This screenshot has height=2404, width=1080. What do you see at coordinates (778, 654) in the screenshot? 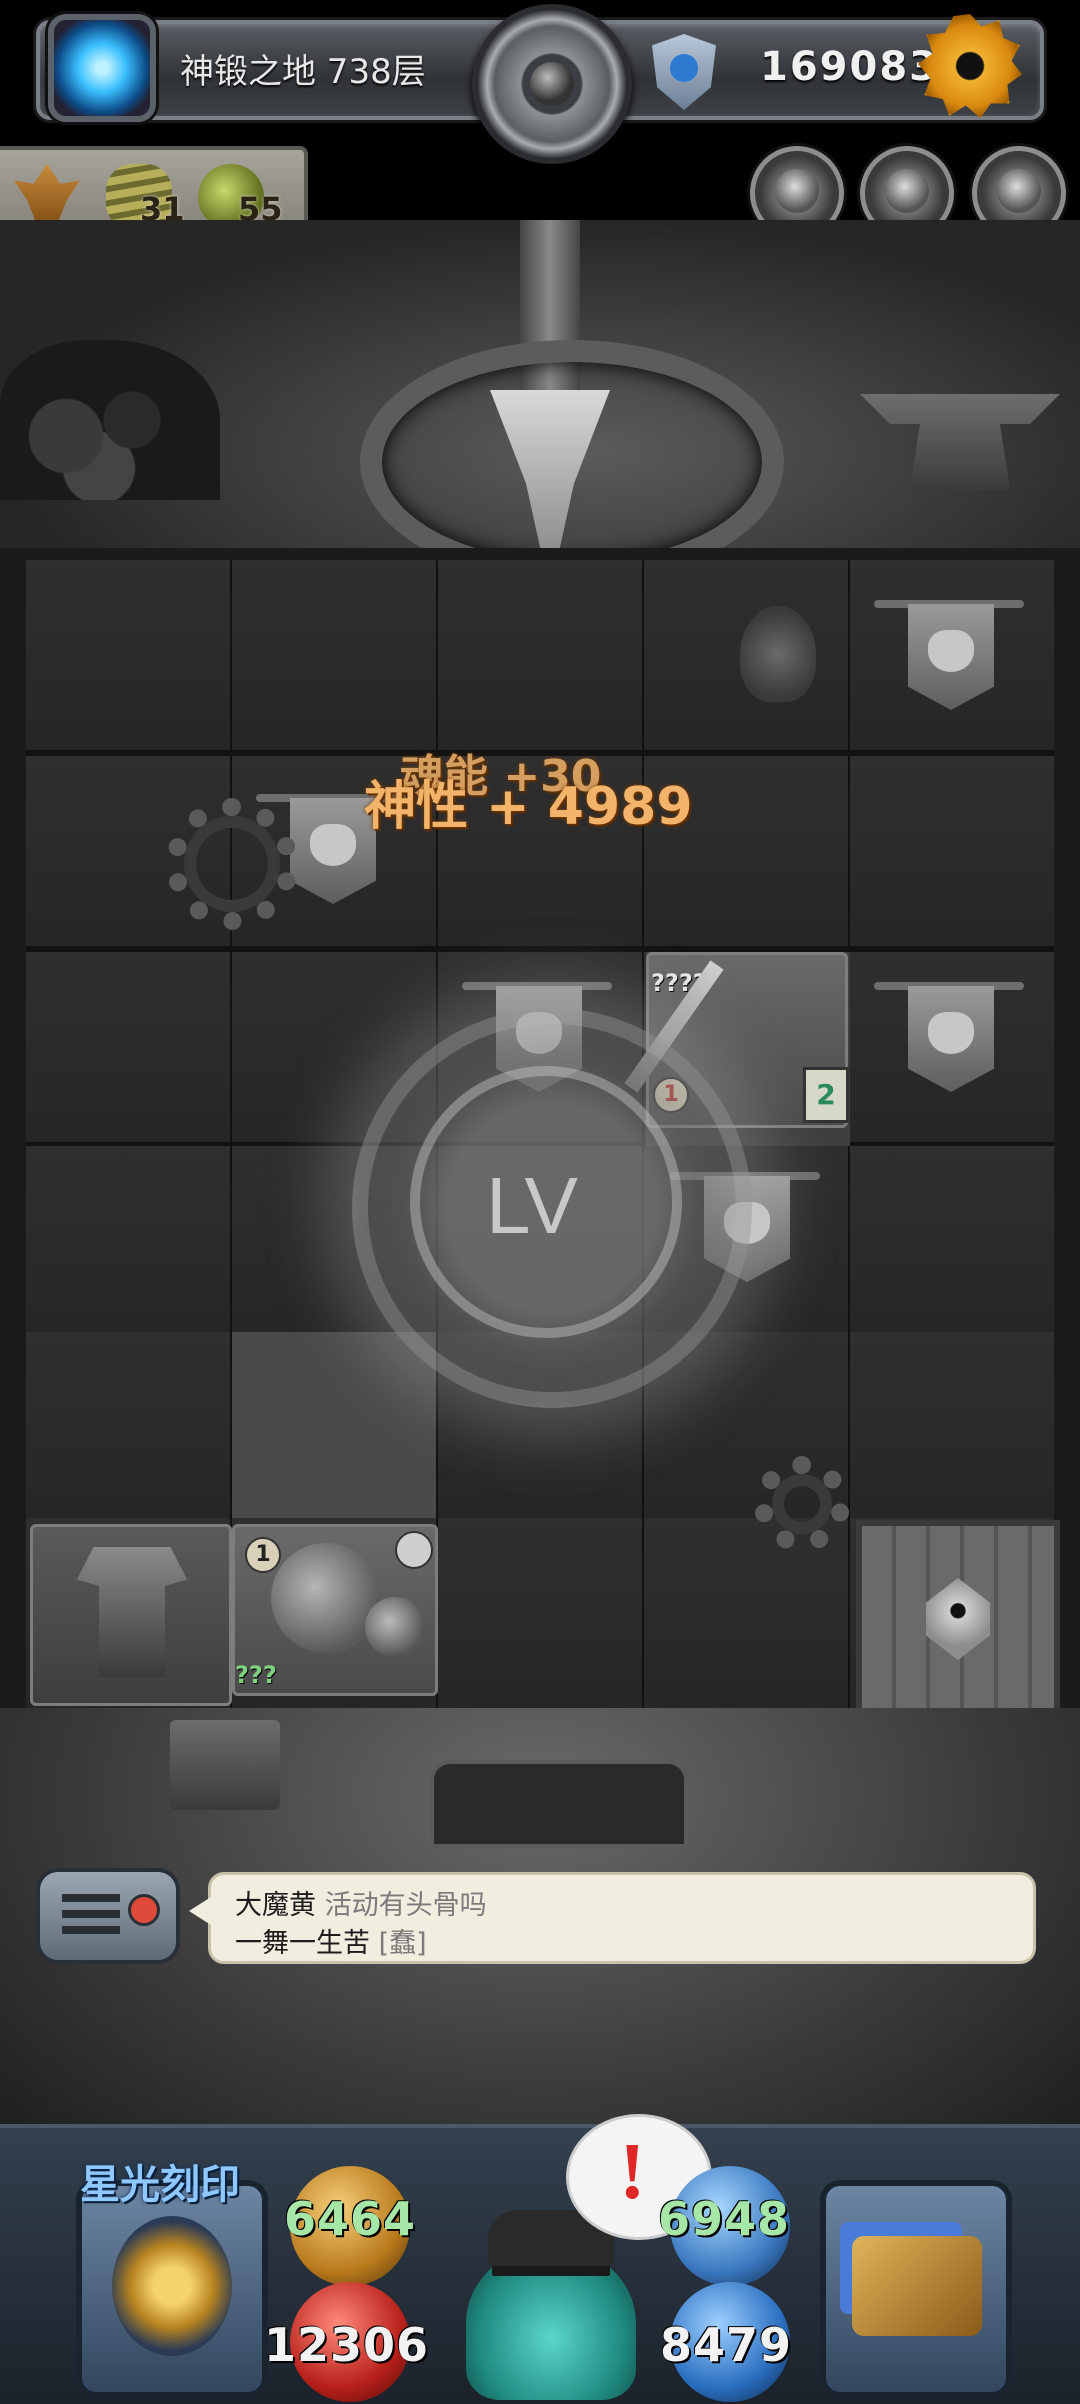
I see `ghost-flame-icon` at bounding box center [778, 654].